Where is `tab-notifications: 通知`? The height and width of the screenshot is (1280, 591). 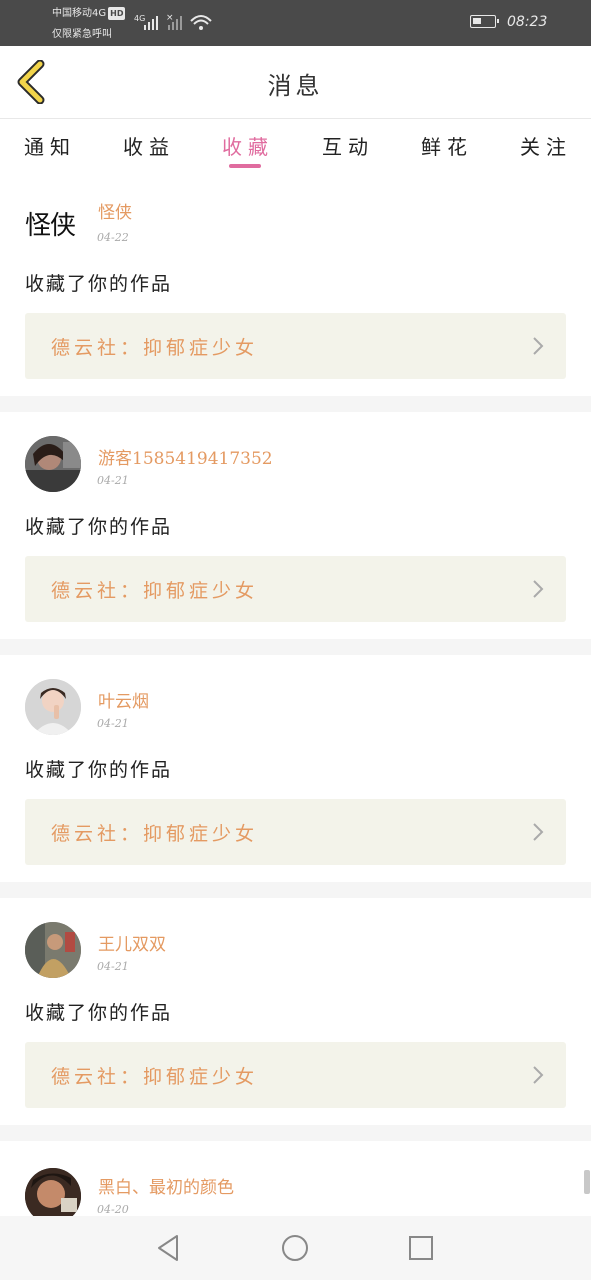
tab-notifications: 通知 is located at coordinates (50, 145).